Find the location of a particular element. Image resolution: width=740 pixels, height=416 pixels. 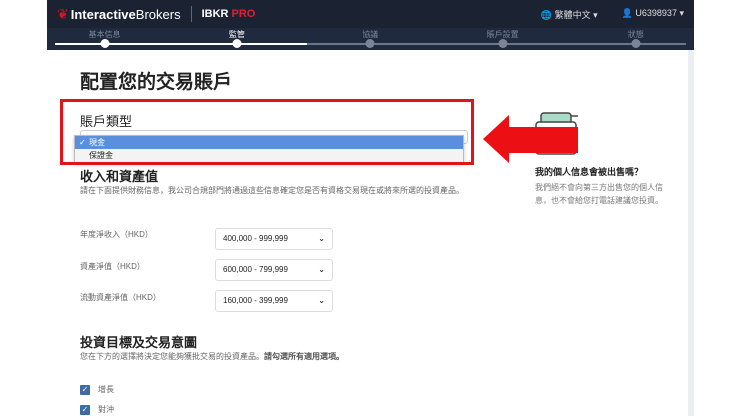

flame-icon: ❦ is located at coordinates (63, 13).